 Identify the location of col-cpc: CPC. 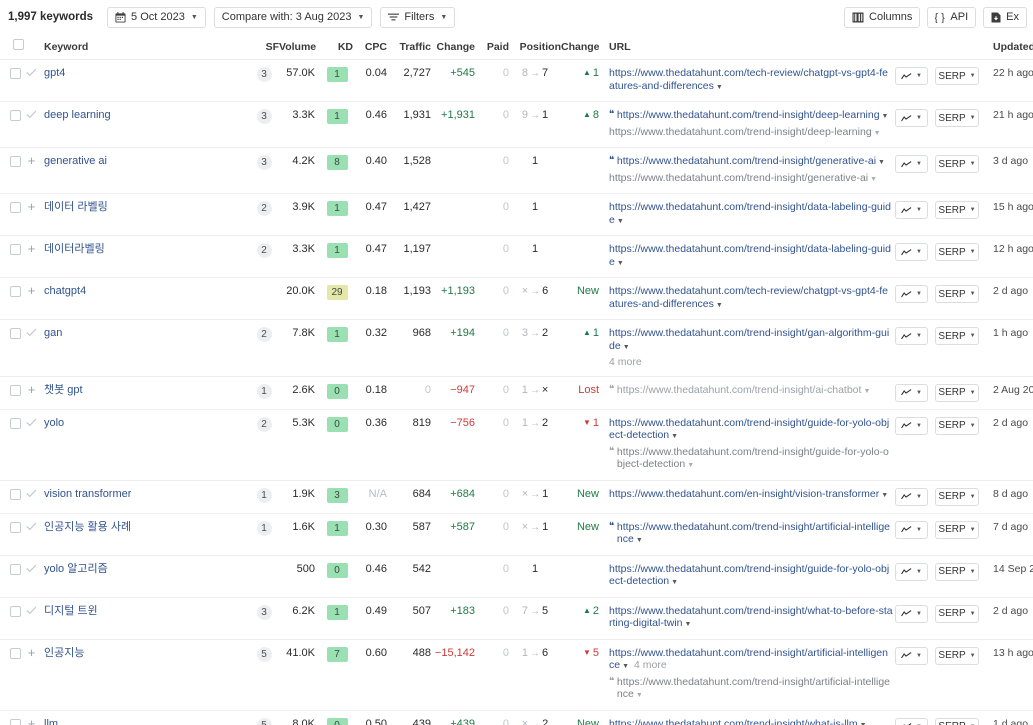
(372, 47).